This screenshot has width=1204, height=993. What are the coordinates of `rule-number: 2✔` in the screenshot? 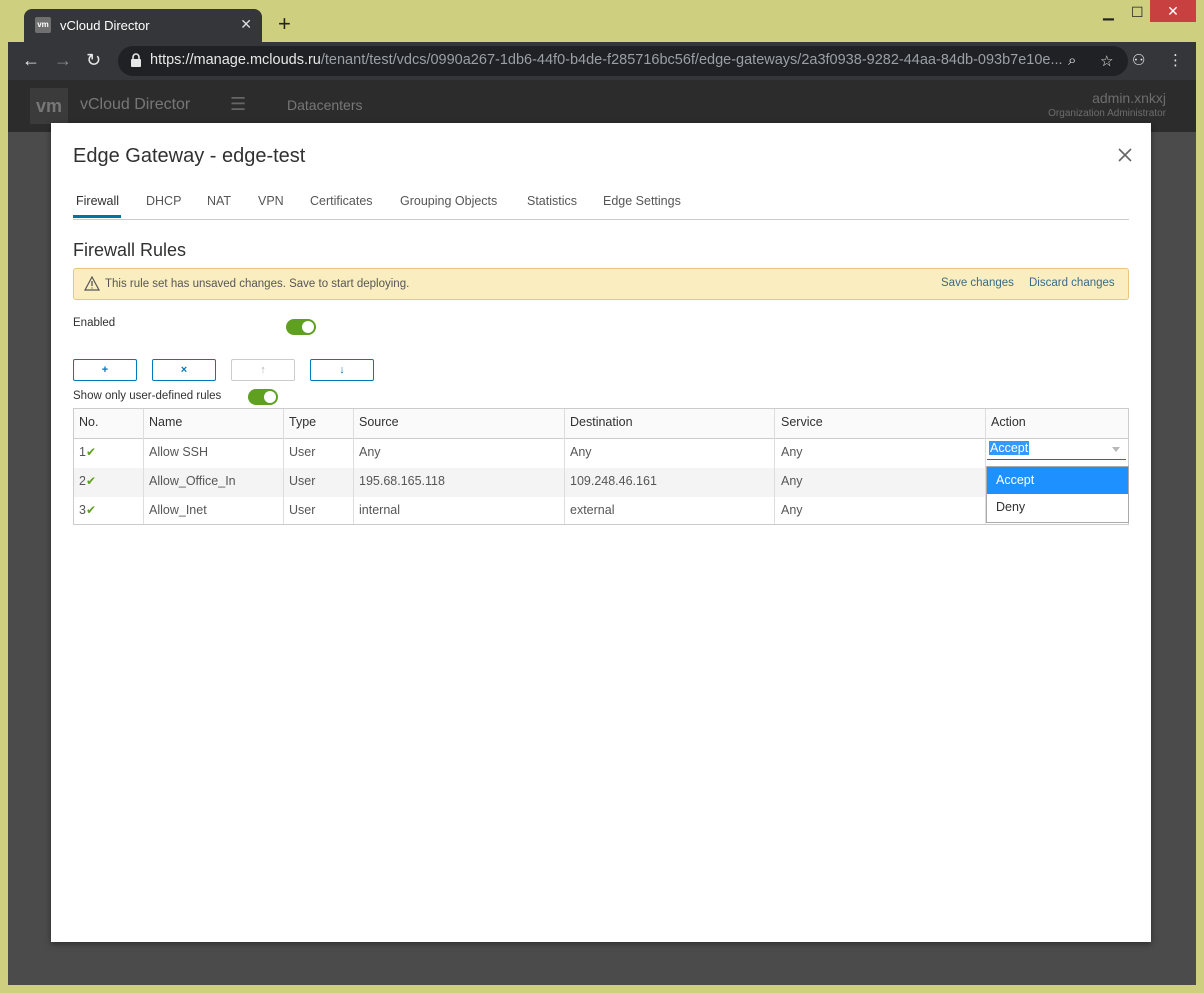 It's located at (87, 481).